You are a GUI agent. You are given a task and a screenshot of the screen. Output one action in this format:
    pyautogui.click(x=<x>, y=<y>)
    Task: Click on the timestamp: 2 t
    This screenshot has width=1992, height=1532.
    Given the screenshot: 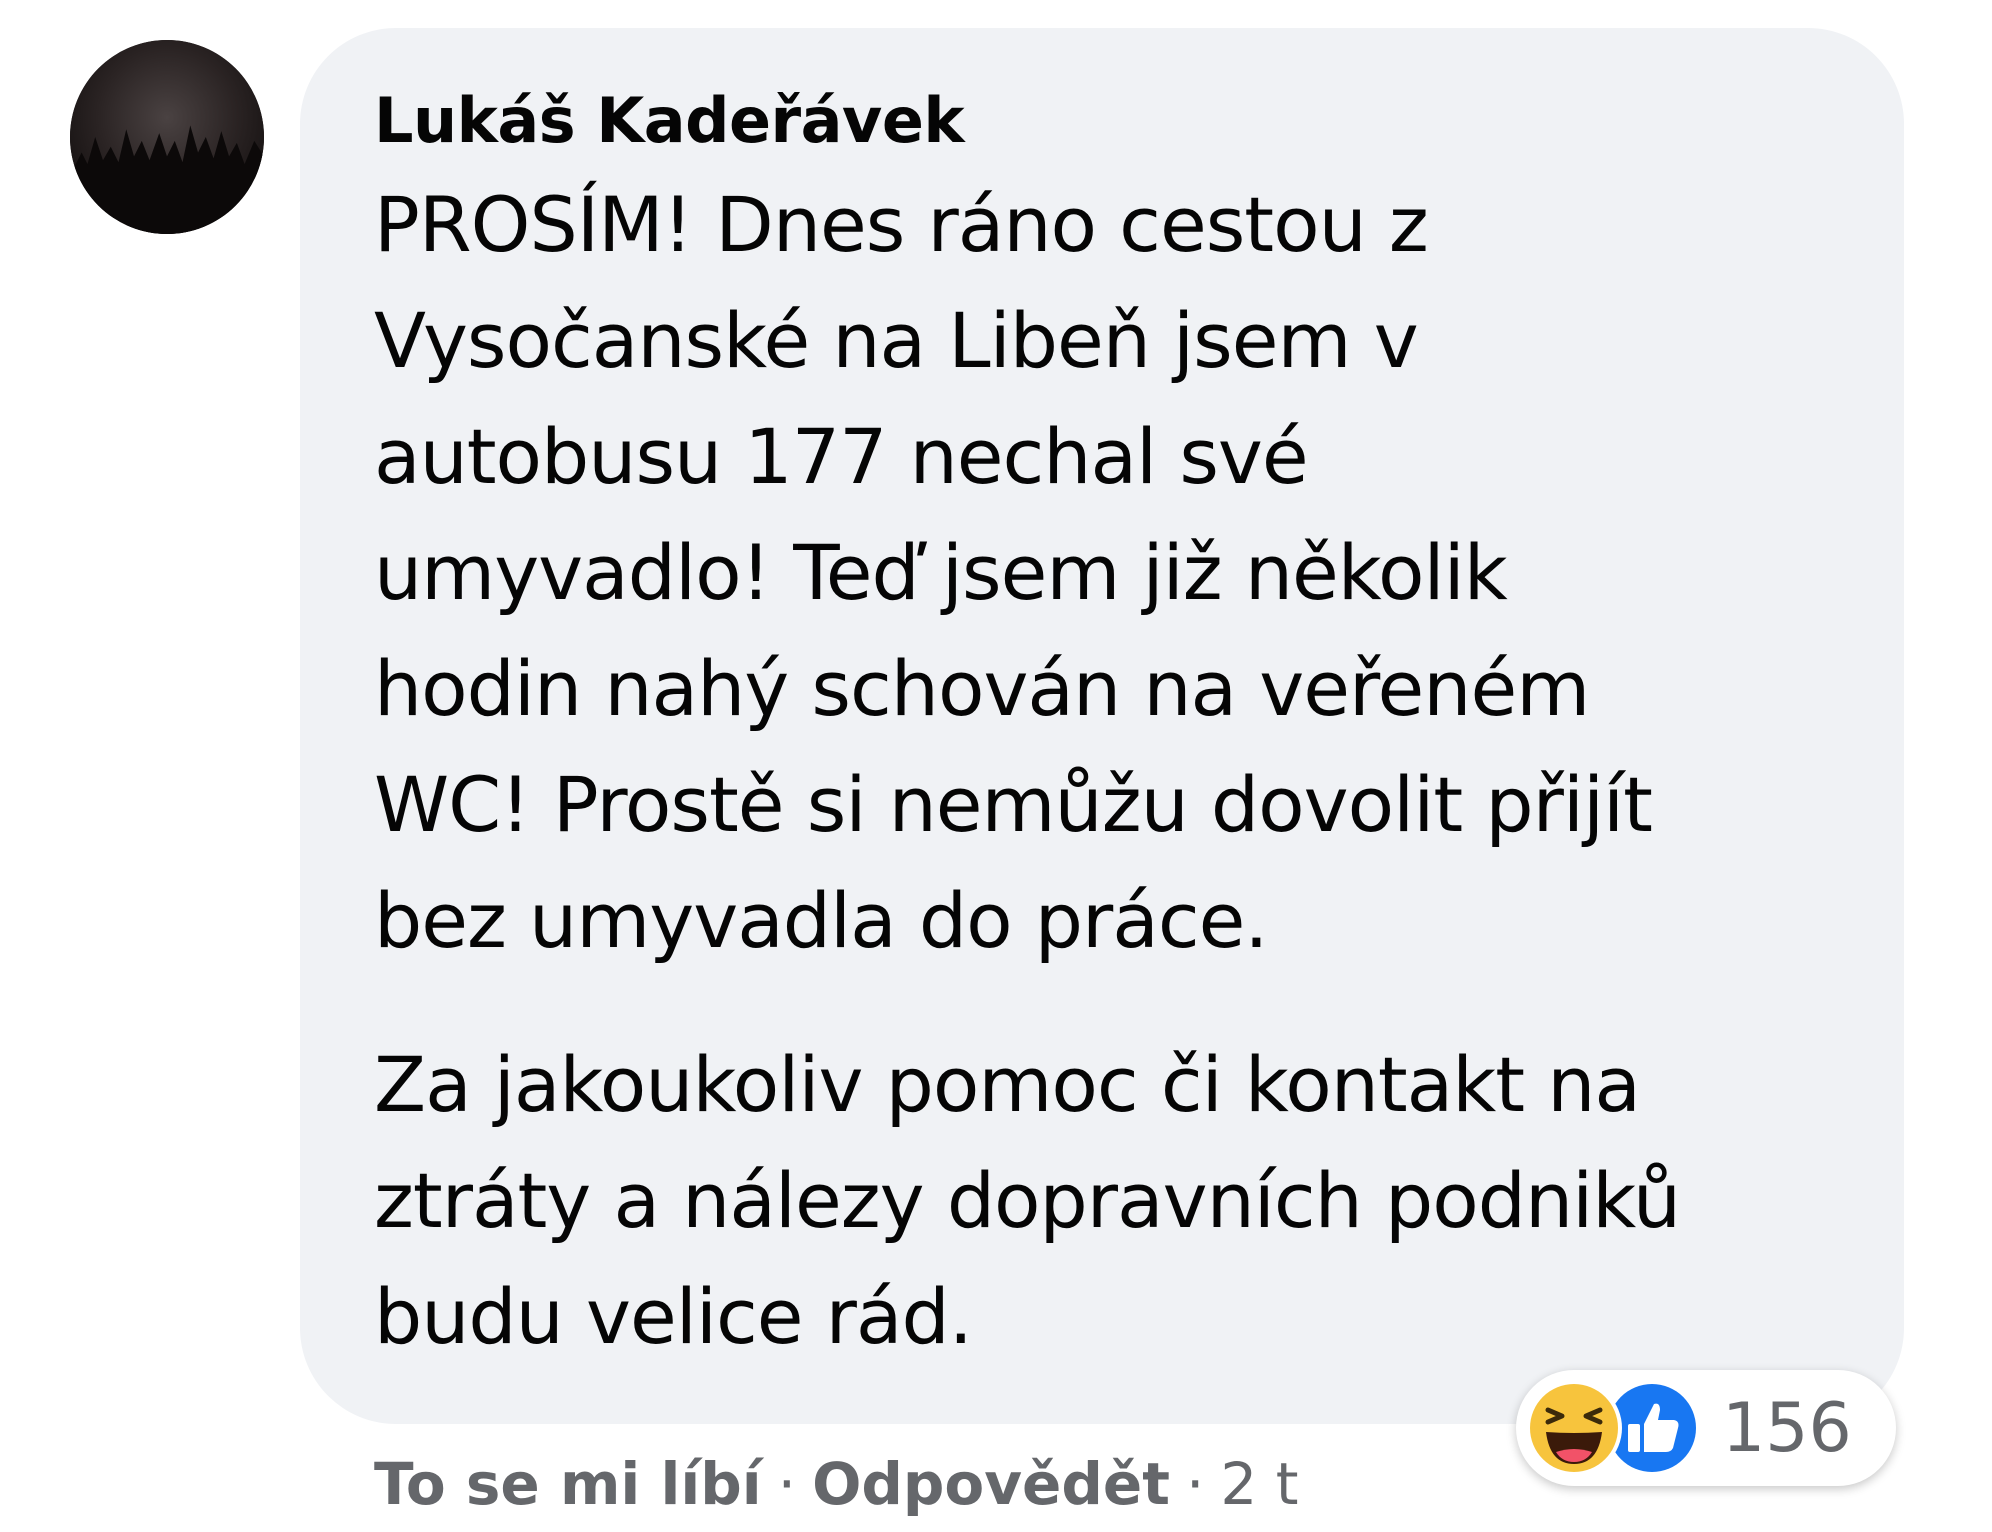 What is the action you would take?
    pyautogui.click(x=1259, y=1484)
    